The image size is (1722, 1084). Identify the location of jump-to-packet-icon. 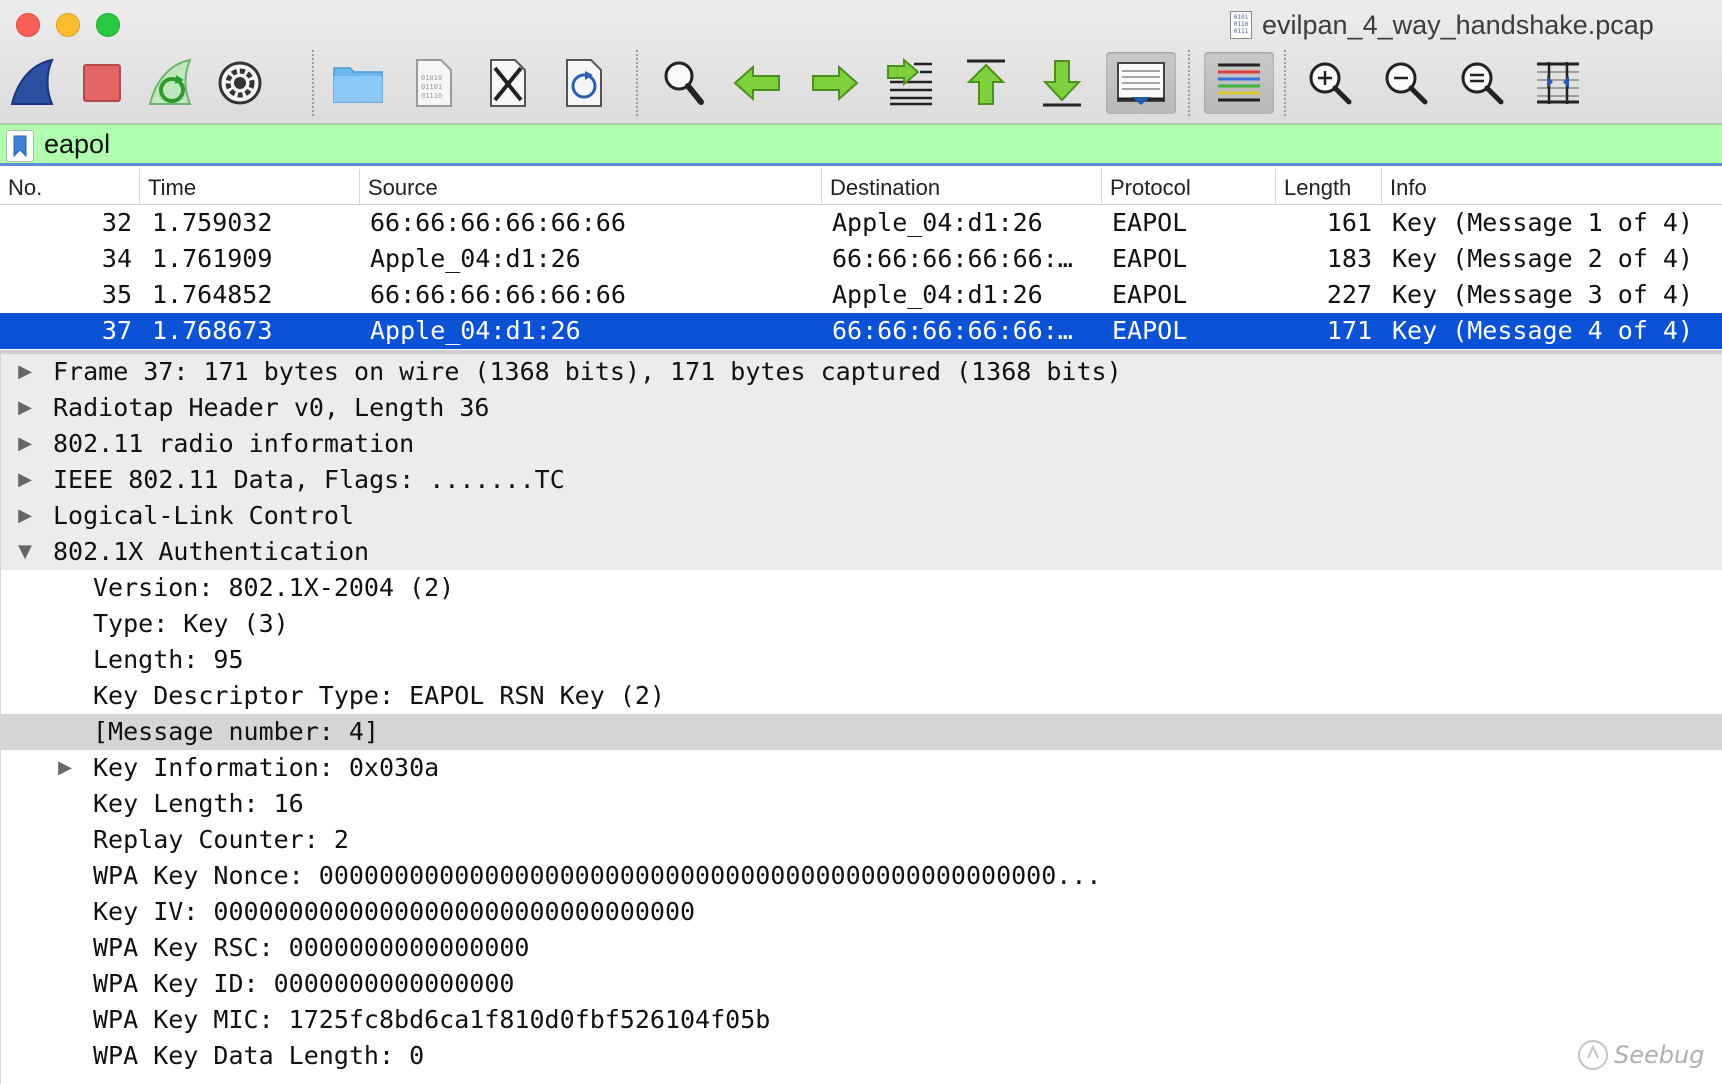
(909, 82).